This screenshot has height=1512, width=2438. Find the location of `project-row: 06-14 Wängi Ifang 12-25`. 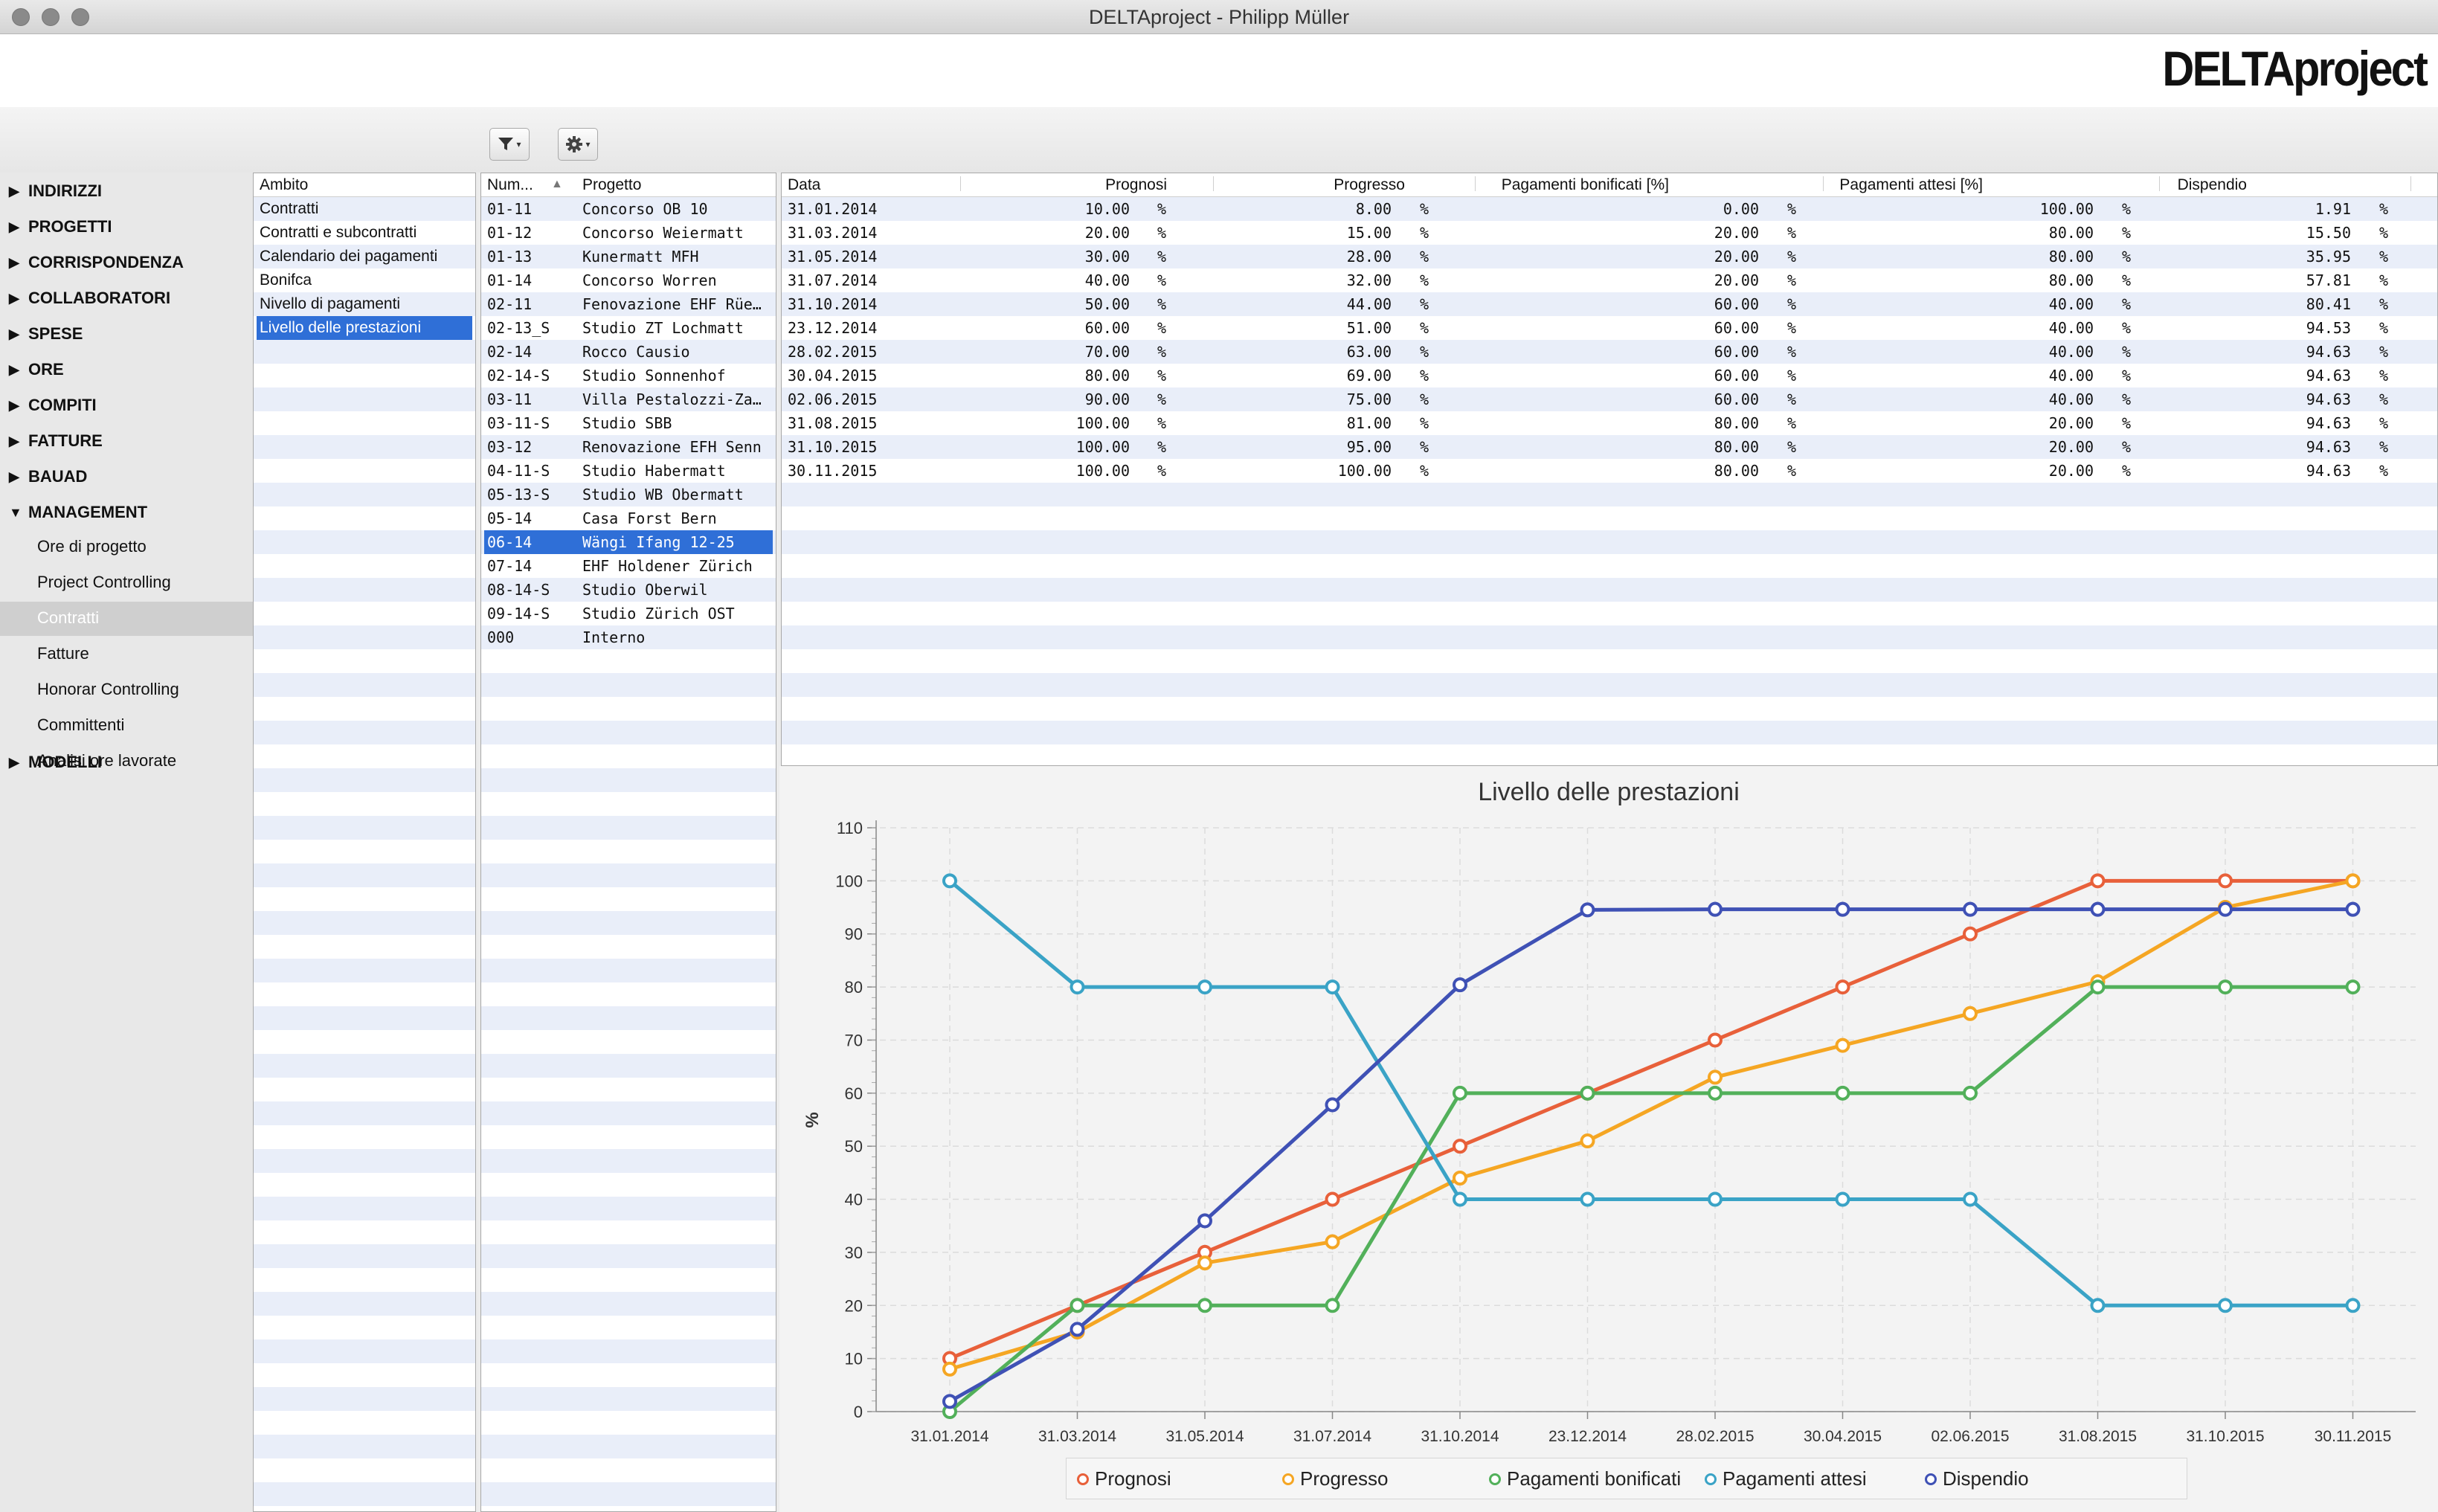

project-row: 06-14 Wängi Ifang 12-25 is located at coordinates (628, 542).